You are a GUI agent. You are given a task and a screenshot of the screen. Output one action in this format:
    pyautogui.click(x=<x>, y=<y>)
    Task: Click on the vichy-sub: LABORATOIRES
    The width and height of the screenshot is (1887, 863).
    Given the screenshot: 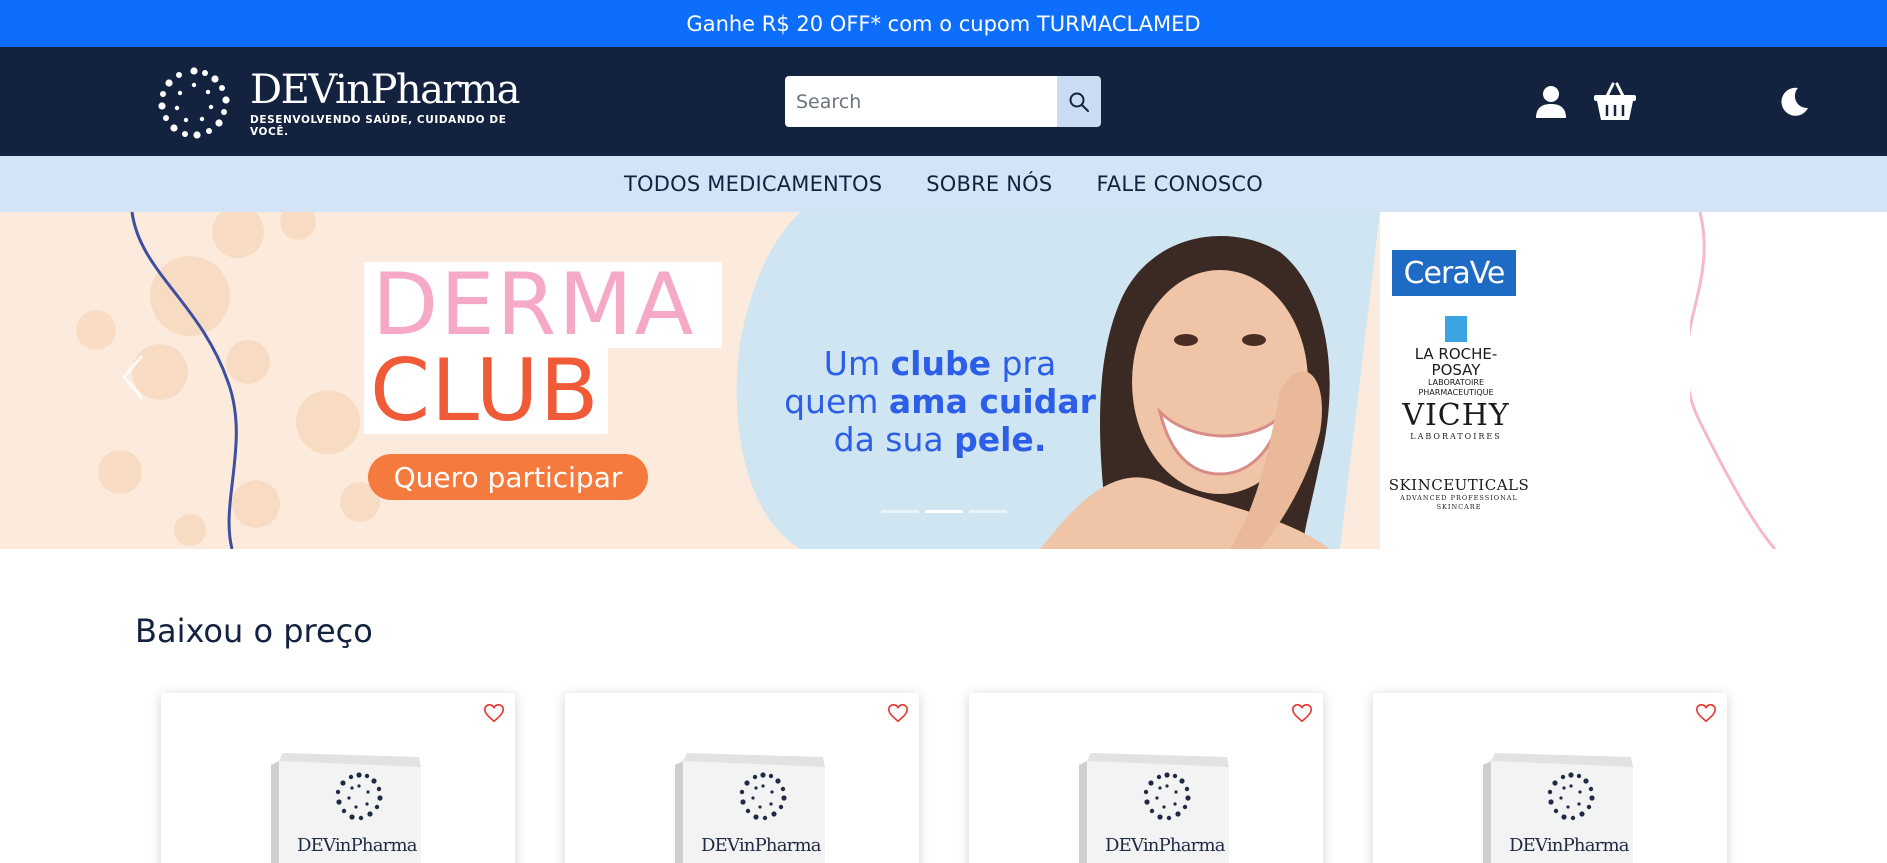 What is the action you would take?
    pyautogui.click(x=1456, y=436)
    